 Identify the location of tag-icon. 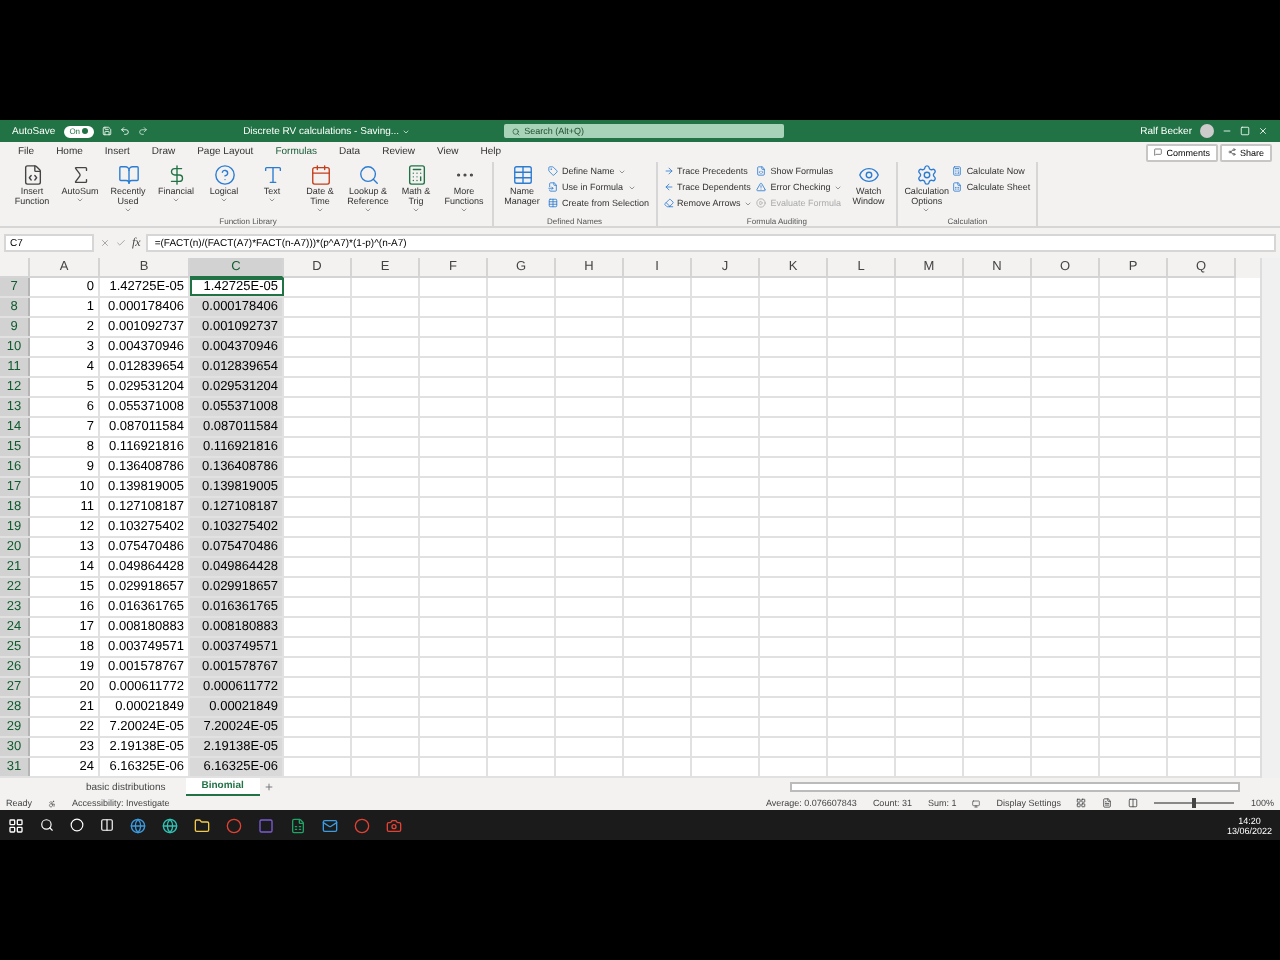
(553, 171).